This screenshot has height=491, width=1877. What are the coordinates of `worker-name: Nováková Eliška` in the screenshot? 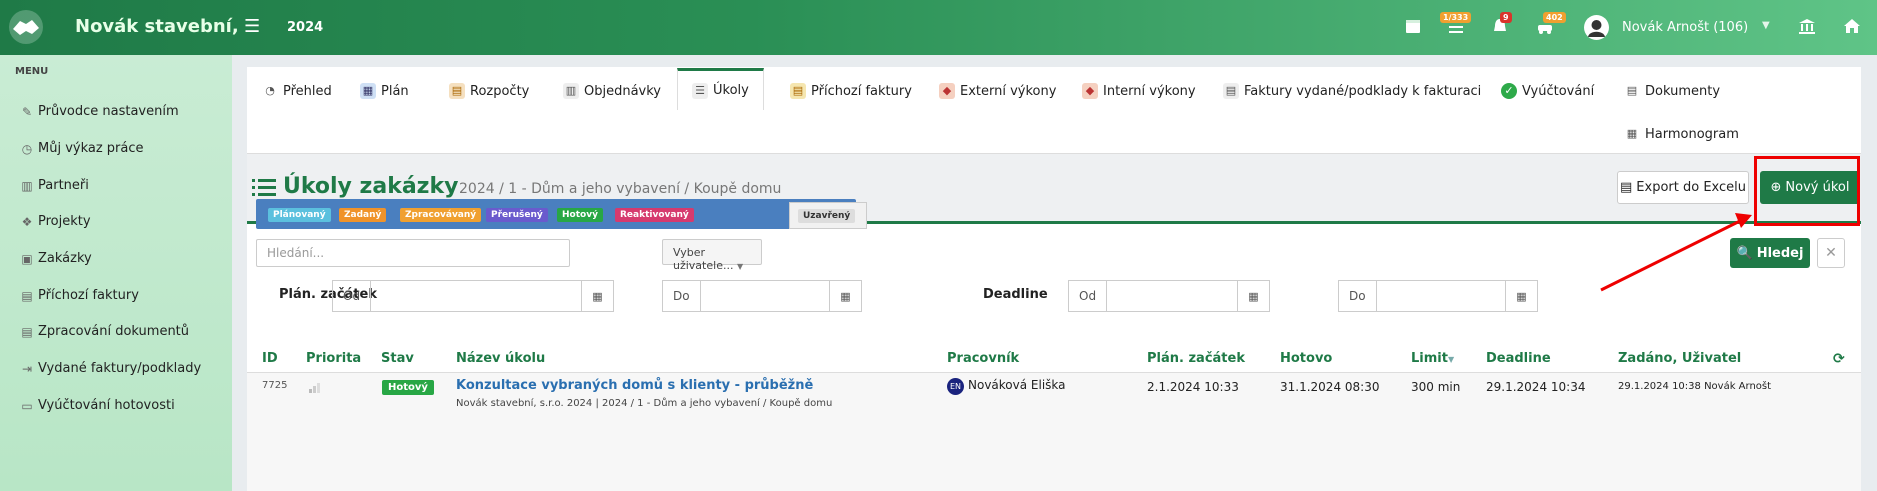 It's located at (1017, 385).